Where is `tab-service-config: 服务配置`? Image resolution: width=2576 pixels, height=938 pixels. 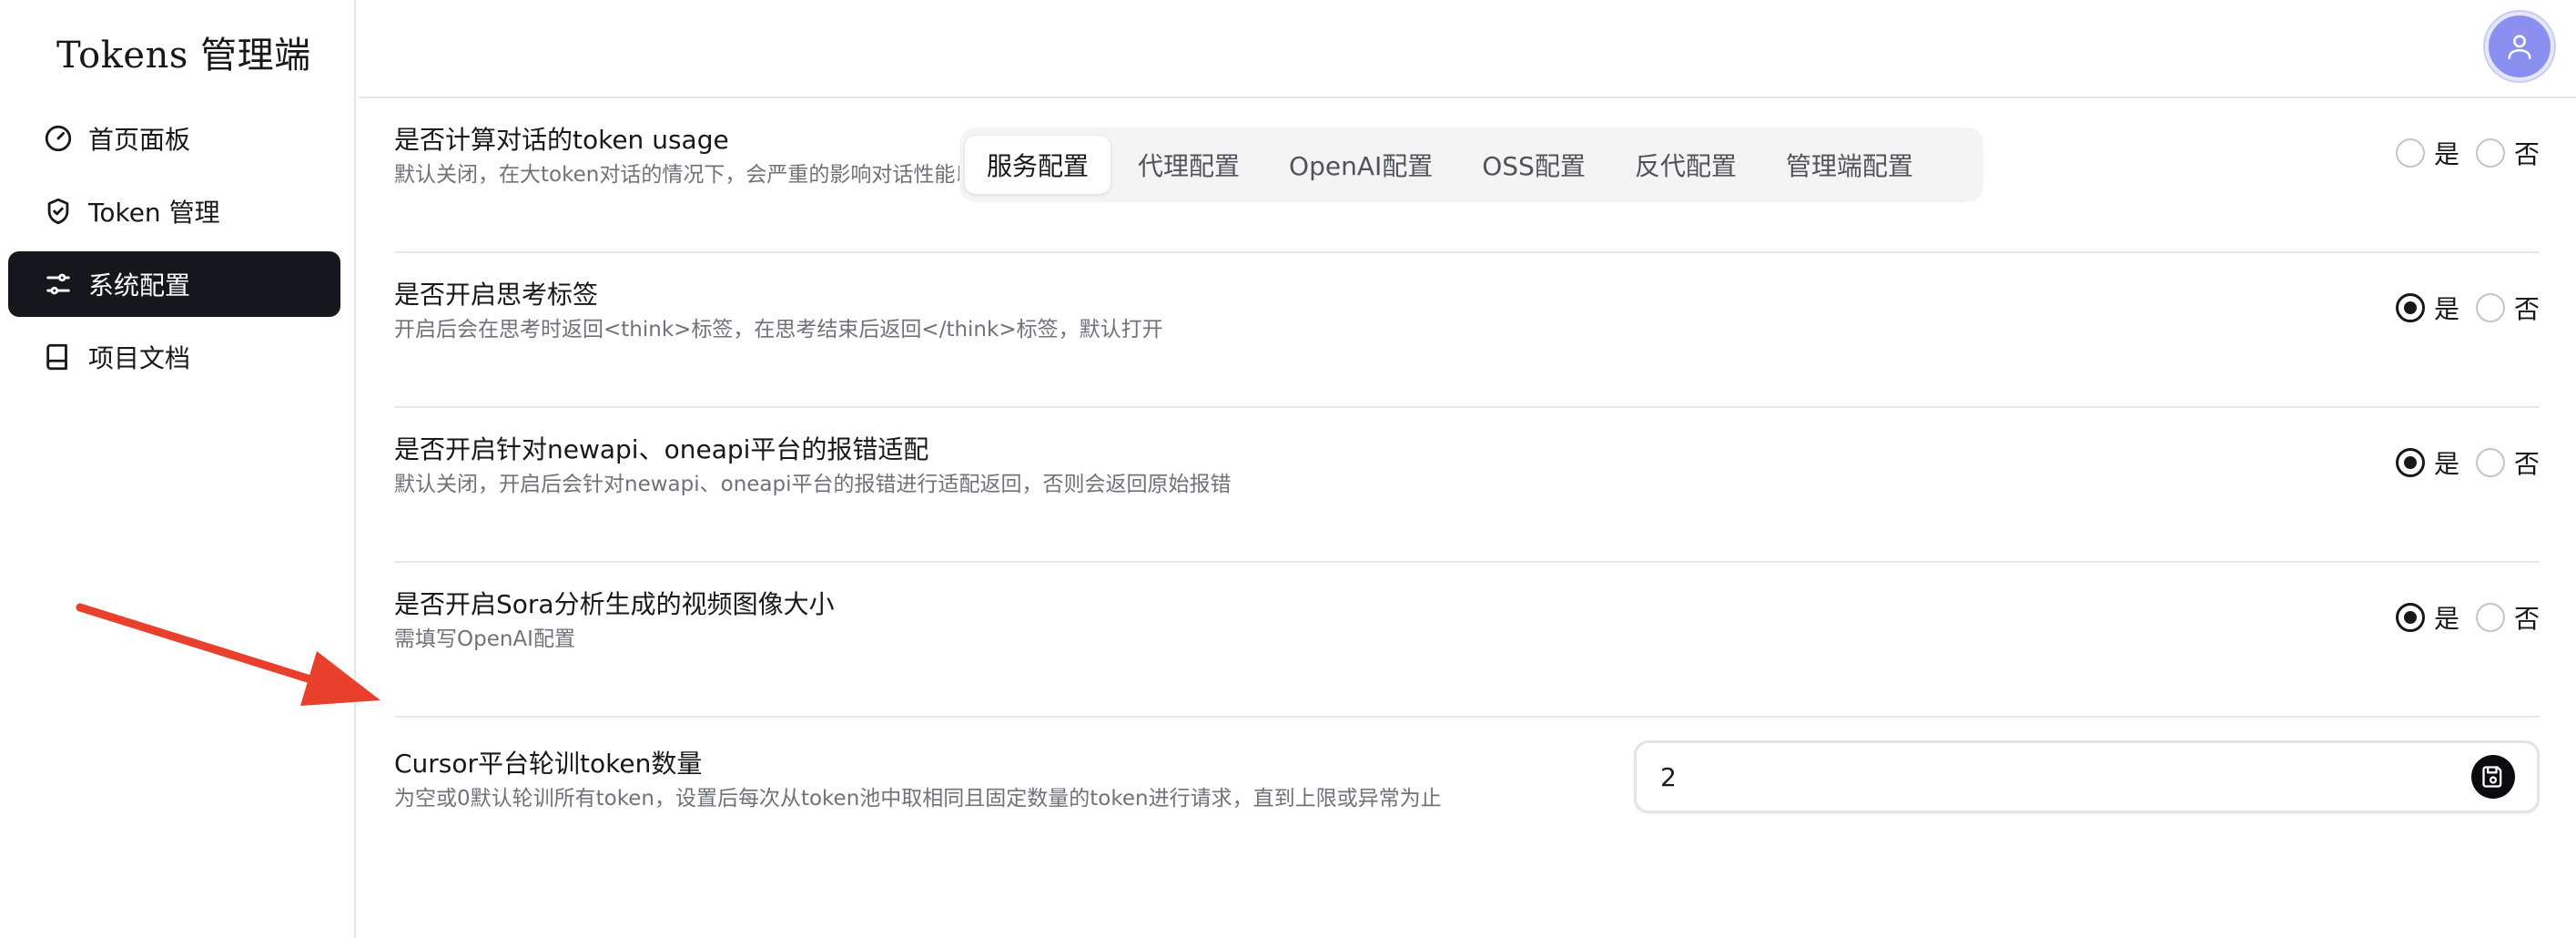
tab-service-config: 服务配置 is located at coordinates (1038, 165).